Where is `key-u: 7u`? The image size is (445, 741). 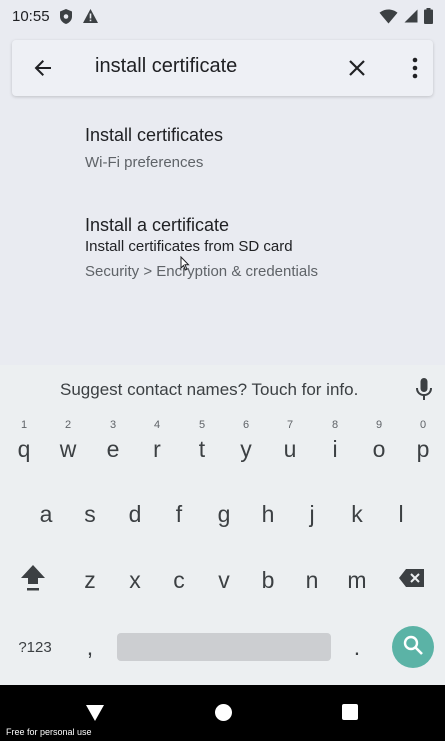 key-u: 7u is located at coordinates (290, 444).